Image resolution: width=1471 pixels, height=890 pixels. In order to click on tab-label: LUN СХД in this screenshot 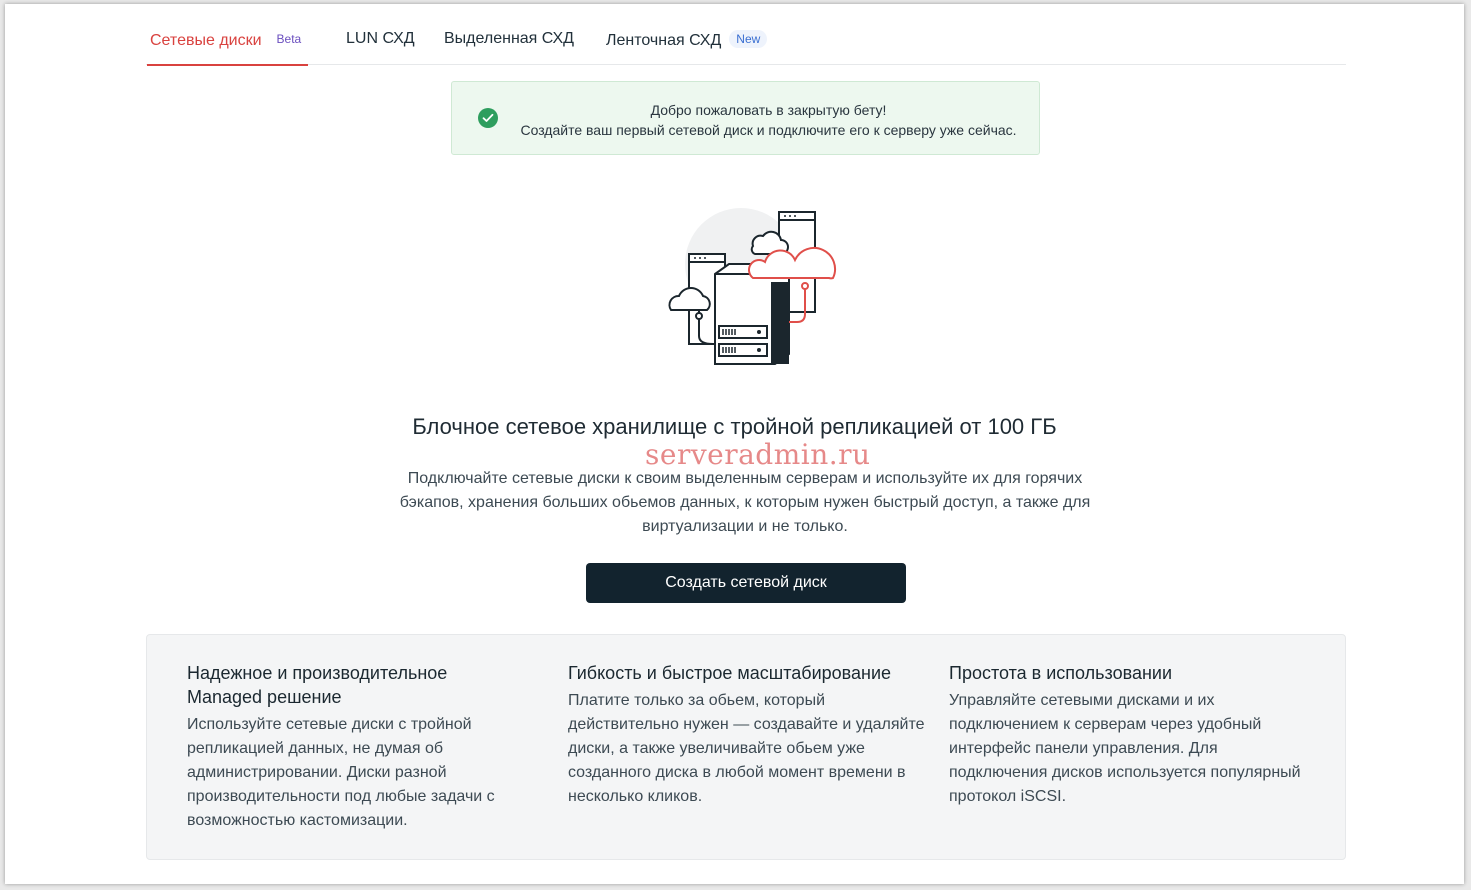, I will do `click(380, 38)`.